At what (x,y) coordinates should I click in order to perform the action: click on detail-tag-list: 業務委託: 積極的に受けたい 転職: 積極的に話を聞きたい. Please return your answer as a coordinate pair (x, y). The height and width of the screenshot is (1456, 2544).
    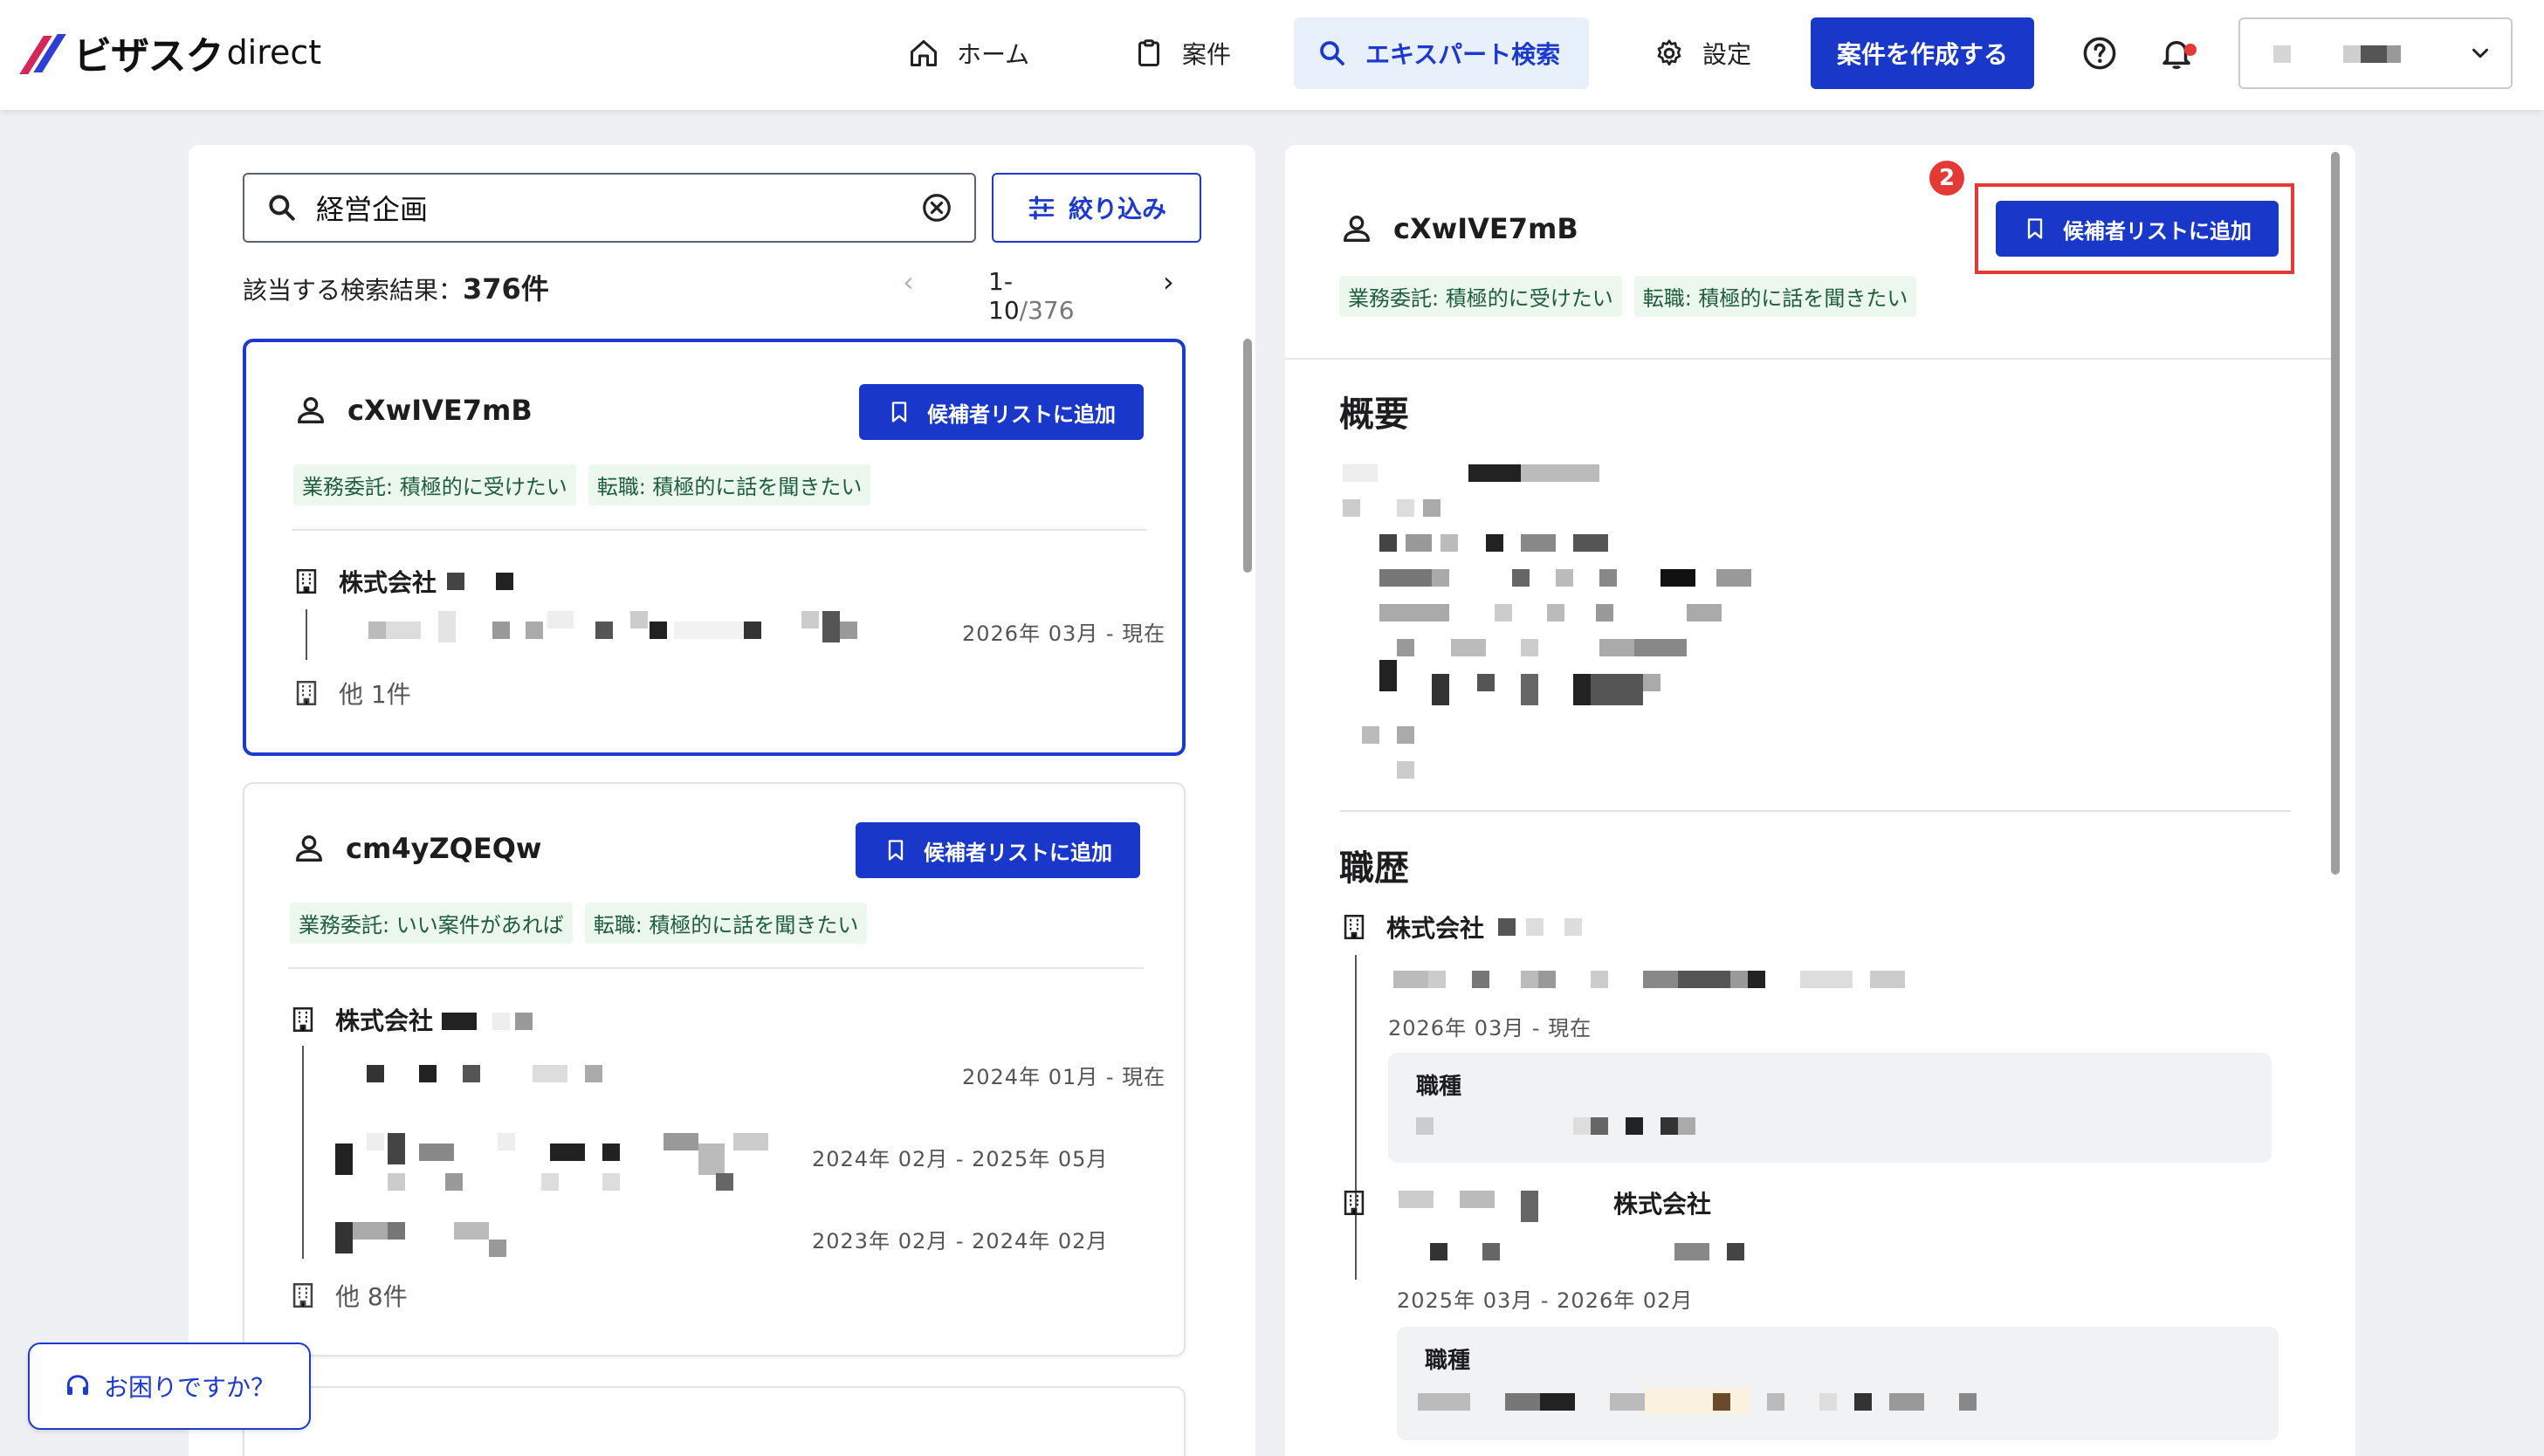
    Looking at the image, I should click on (1628, 296).